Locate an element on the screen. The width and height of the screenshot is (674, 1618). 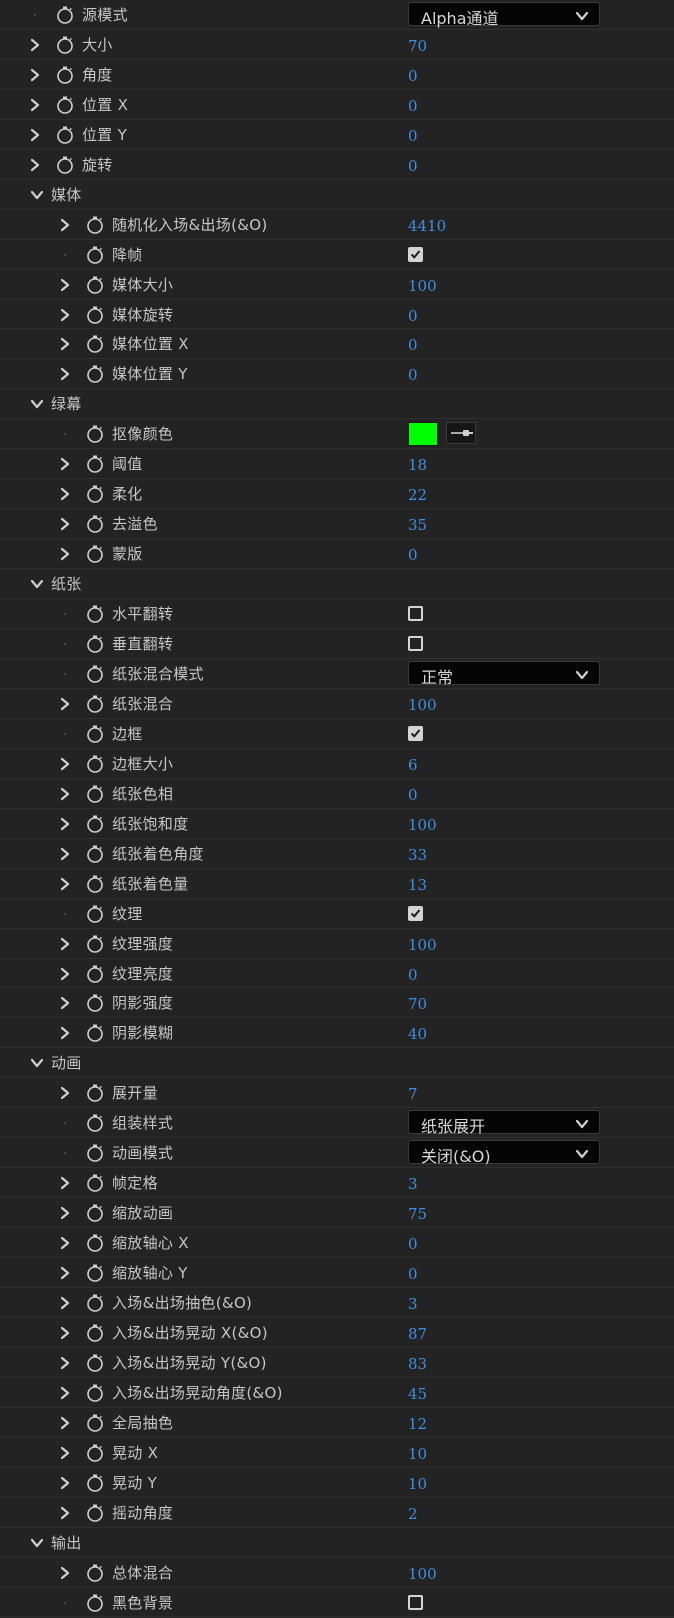
property-value: 40 is located at coordinates (417, 1034).